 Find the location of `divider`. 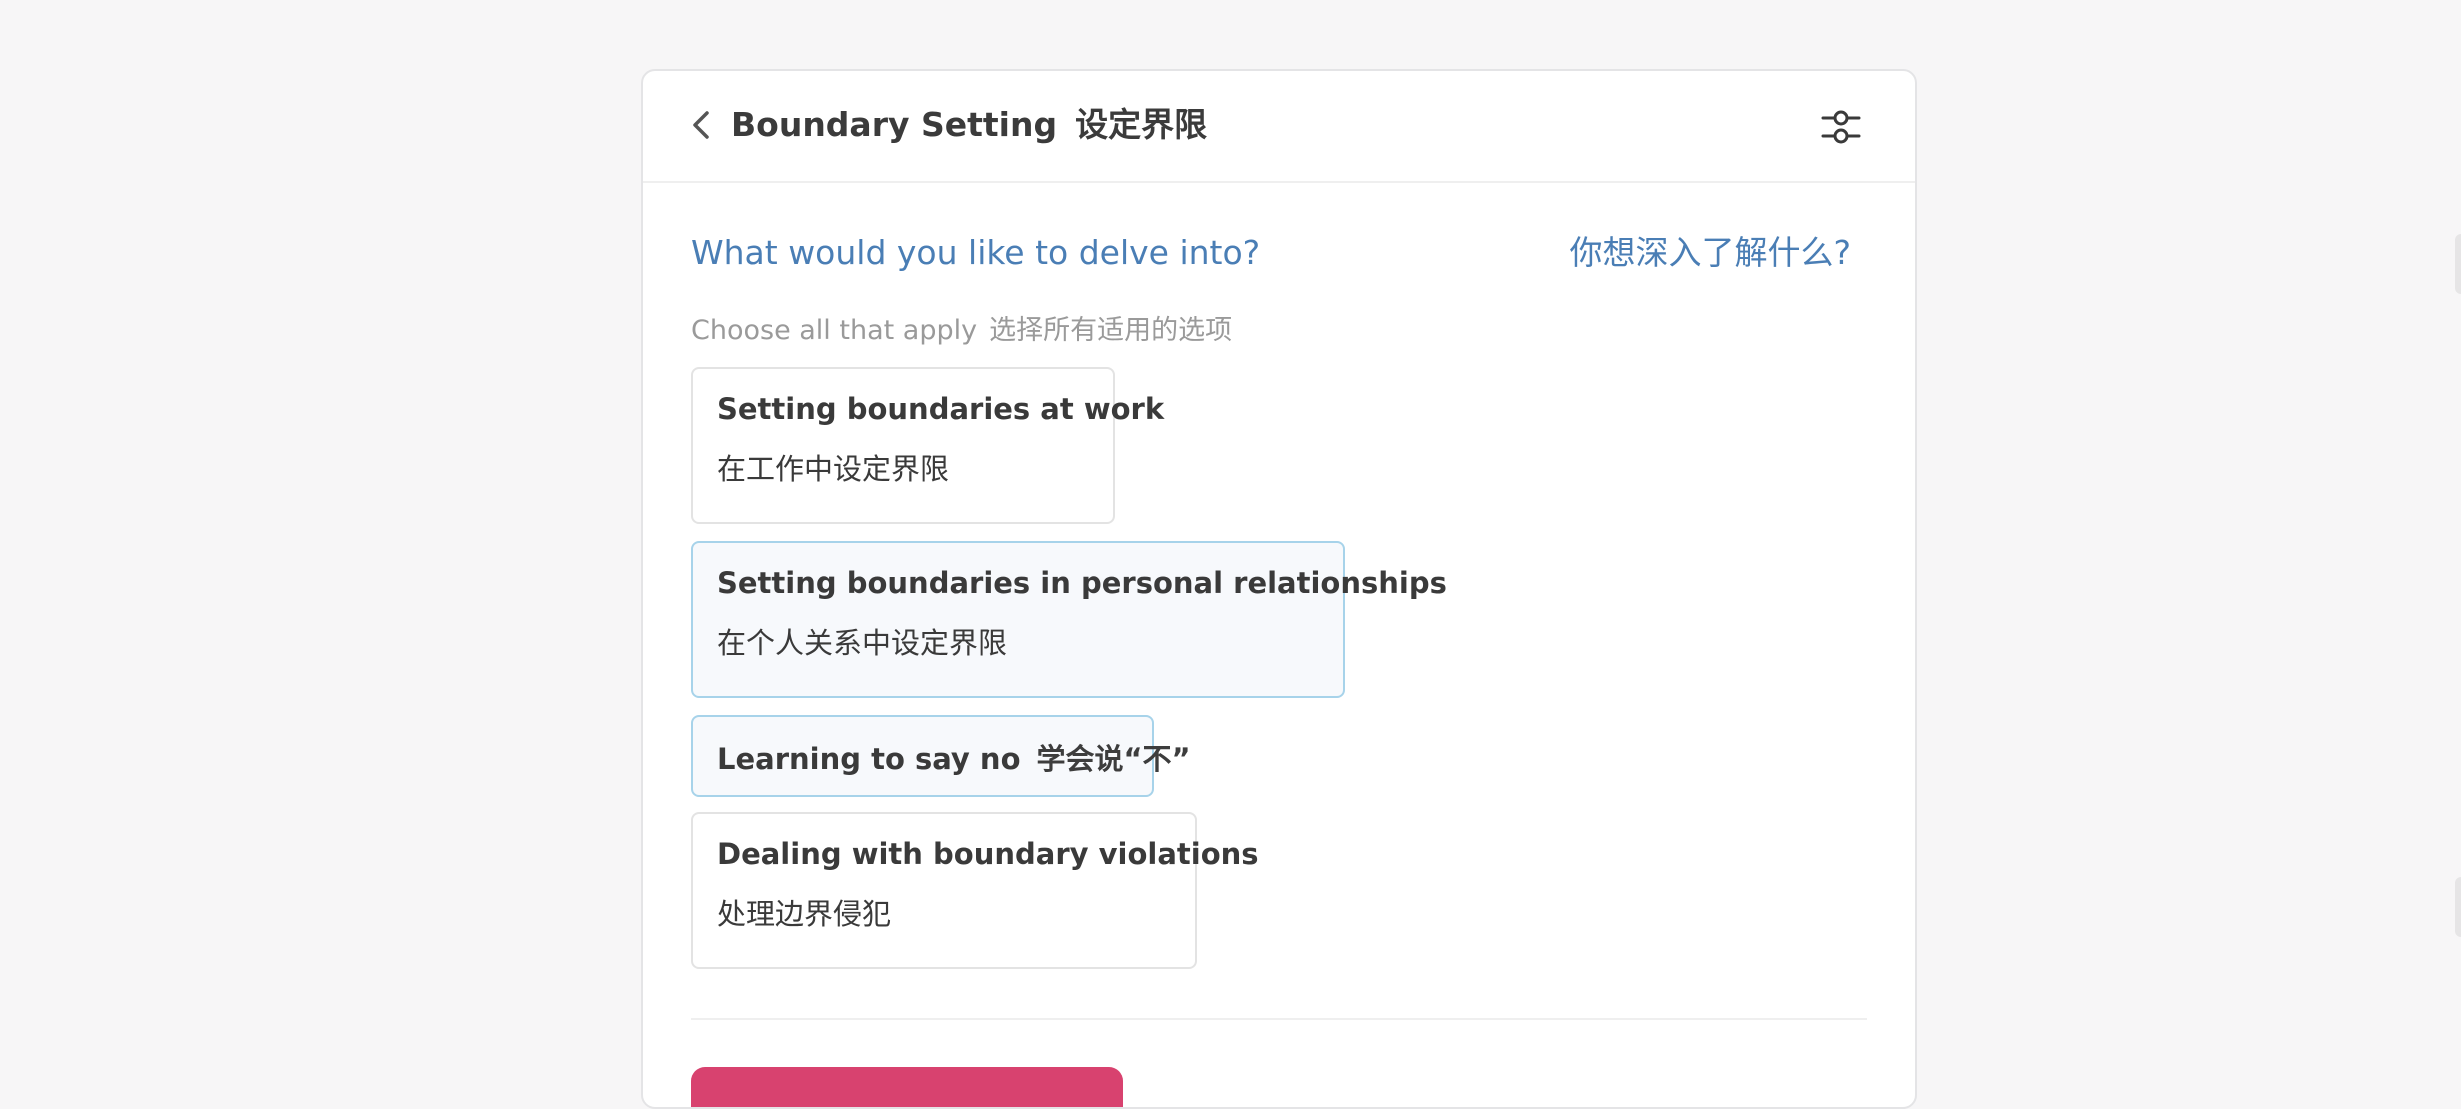

divider is located at coordinates (1279, 1019).